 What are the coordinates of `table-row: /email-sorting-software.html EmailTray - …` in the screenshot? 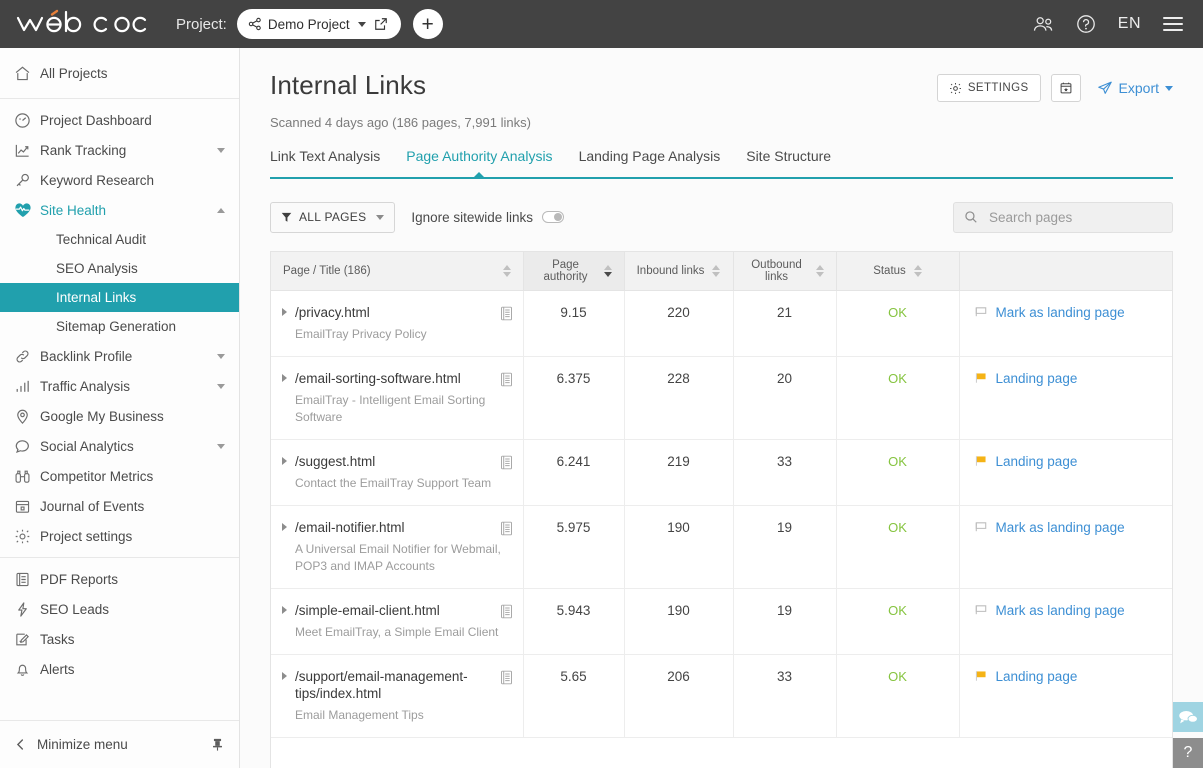 It's located at (721, 398).